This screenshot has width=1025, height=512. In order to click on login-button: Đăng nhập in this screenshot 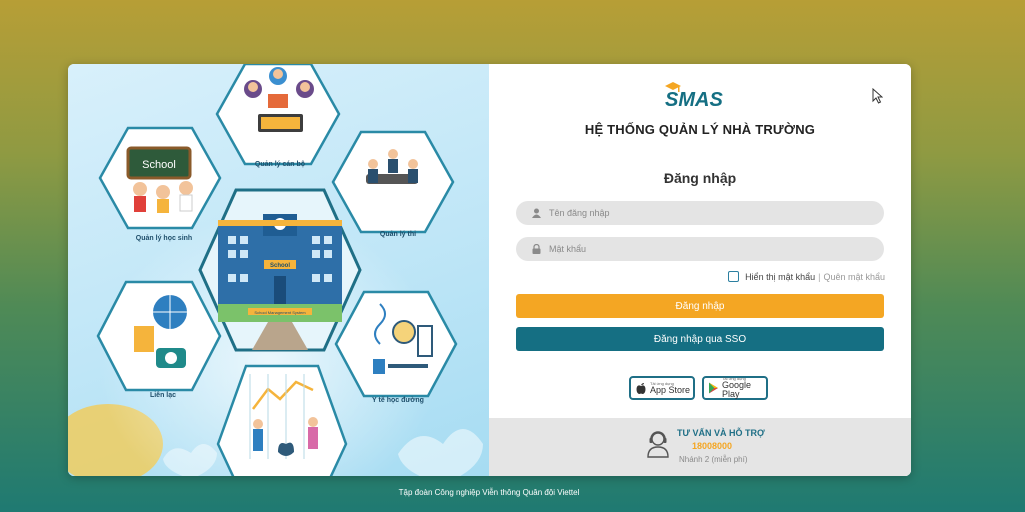, I will do `click(700, 306)`.